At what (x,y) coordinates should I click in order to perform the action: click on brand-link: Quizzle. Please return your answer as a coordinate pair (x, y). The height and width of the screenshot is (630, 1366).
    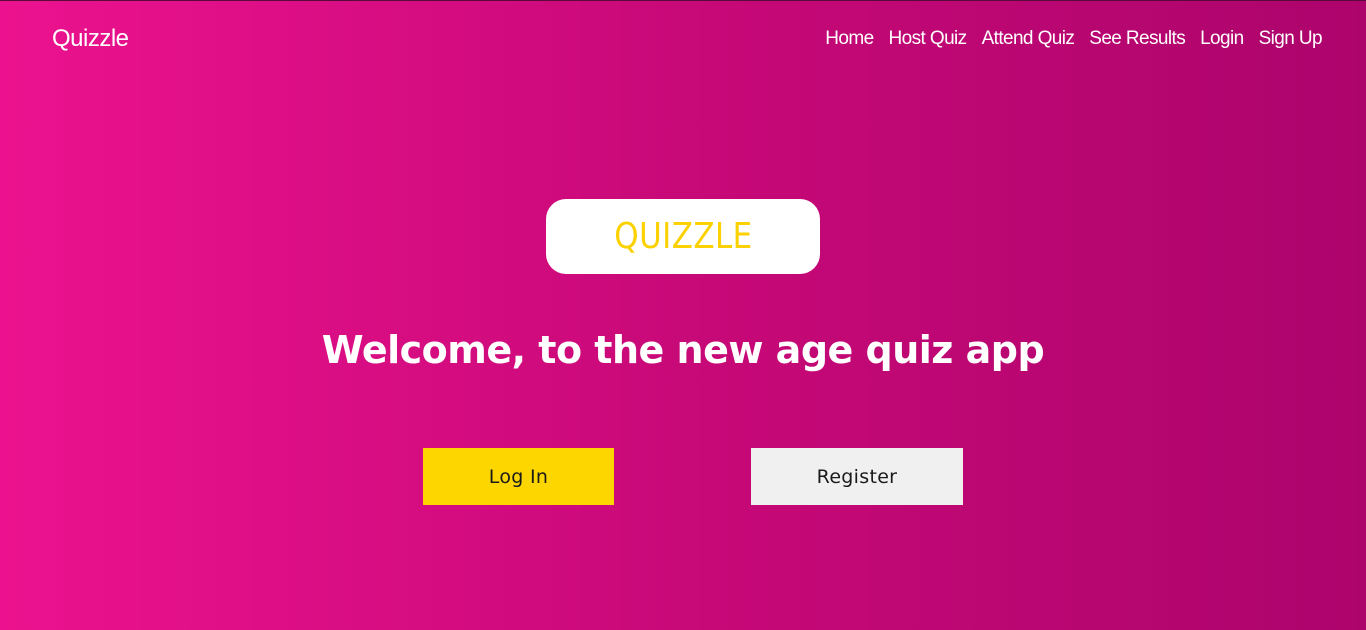
    Looking at the image, I should click on (90, 39).